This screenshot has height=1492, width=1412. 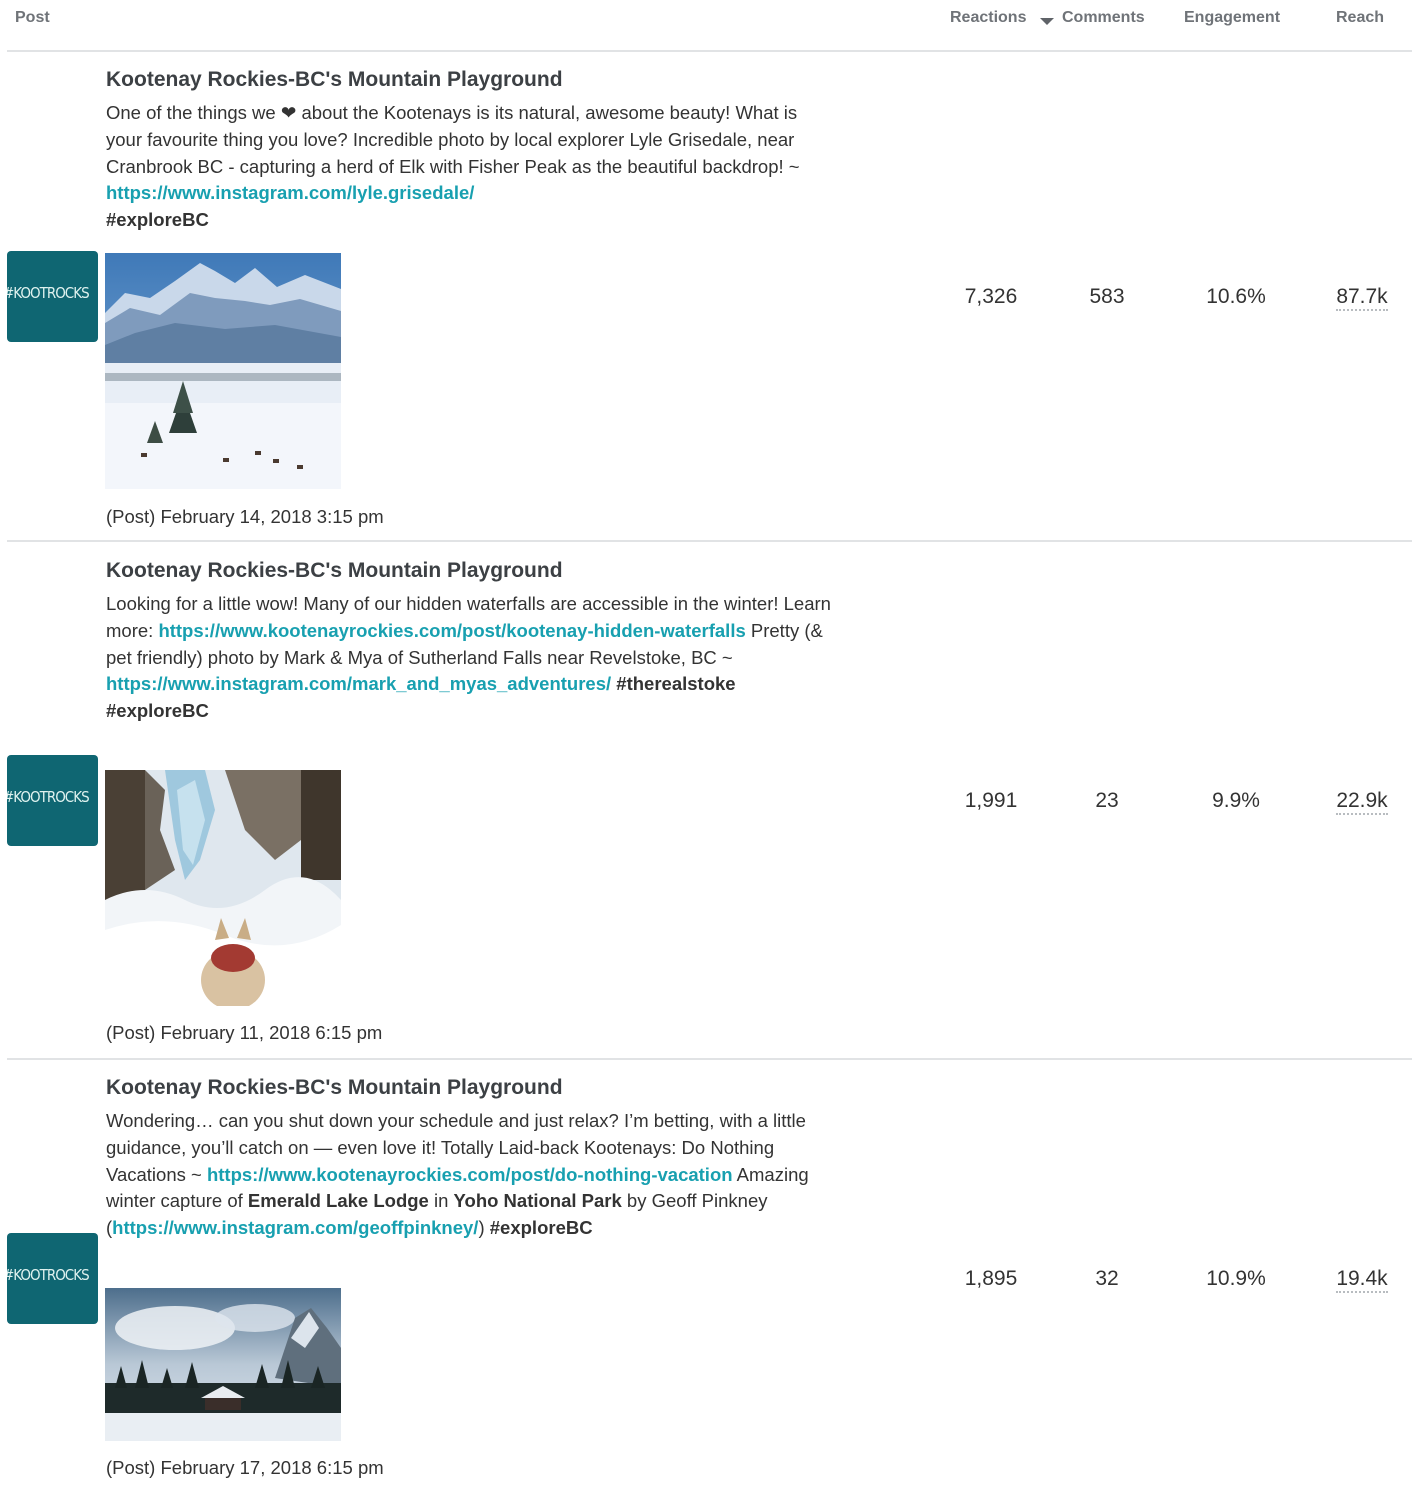 I want to click on reach-value-text: 19.4k, so click(x=1362, y=1280).